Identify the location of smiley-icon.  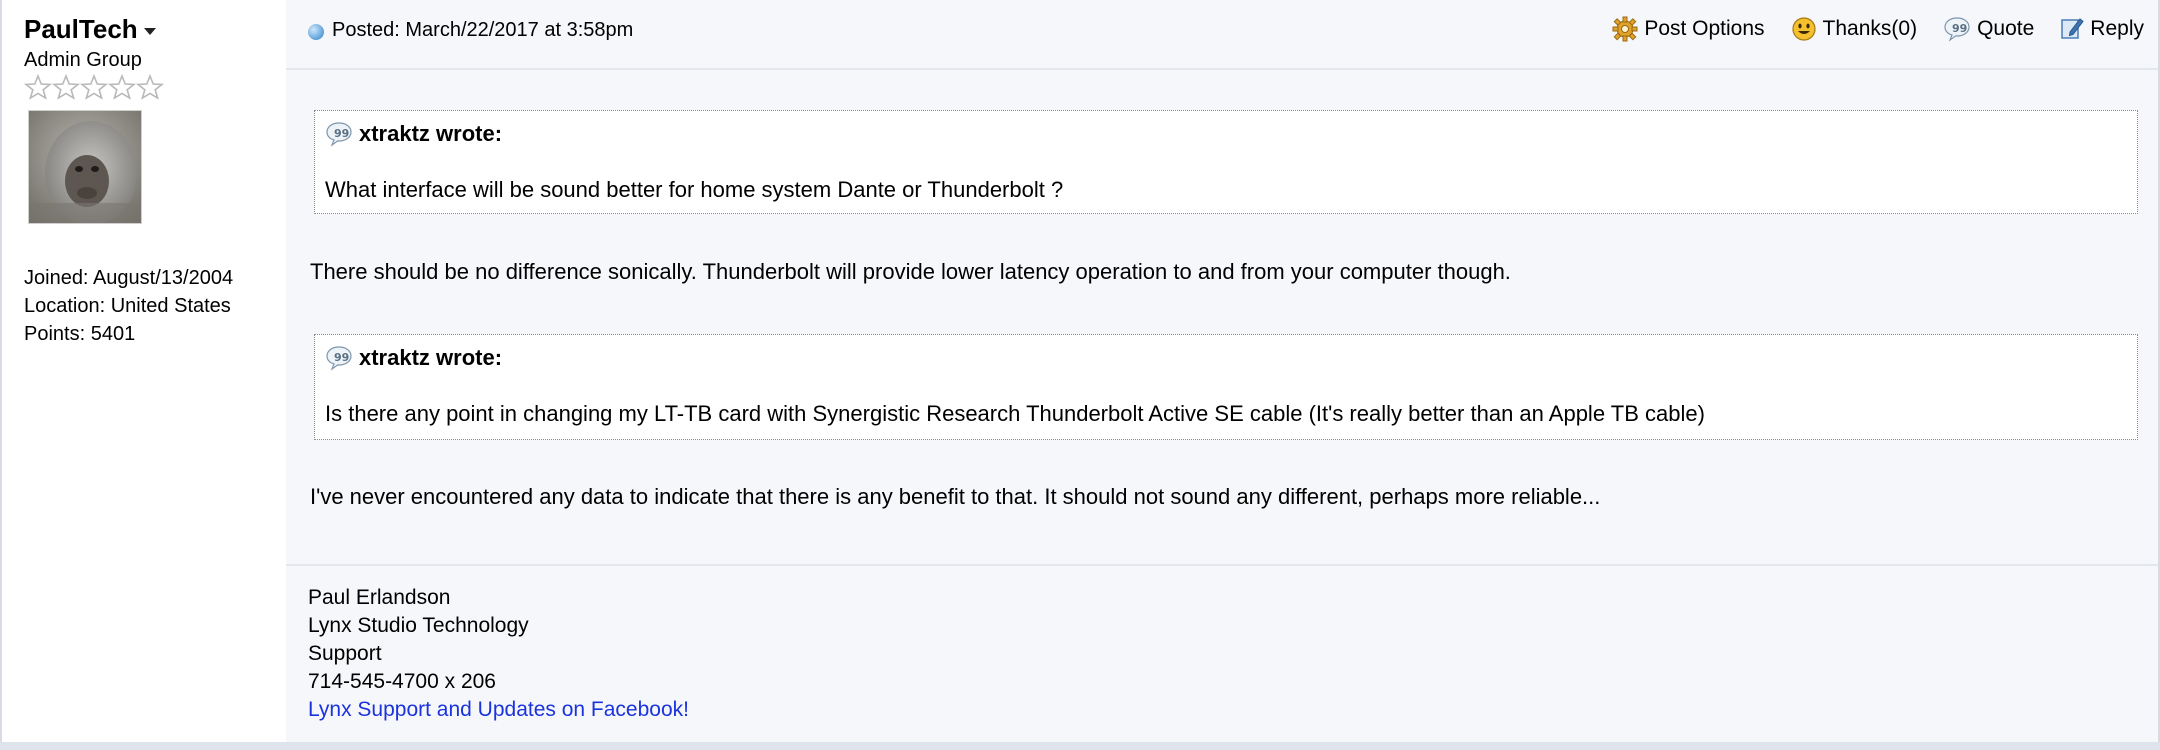
(1803, 29).